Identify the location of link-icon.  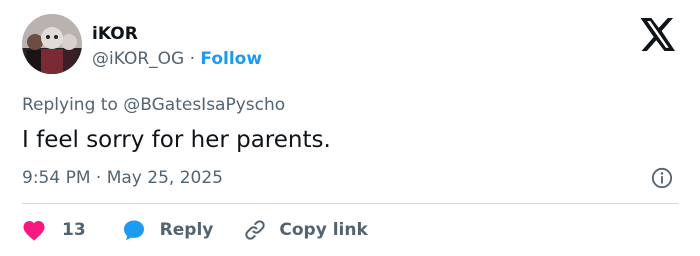
(255, 230).